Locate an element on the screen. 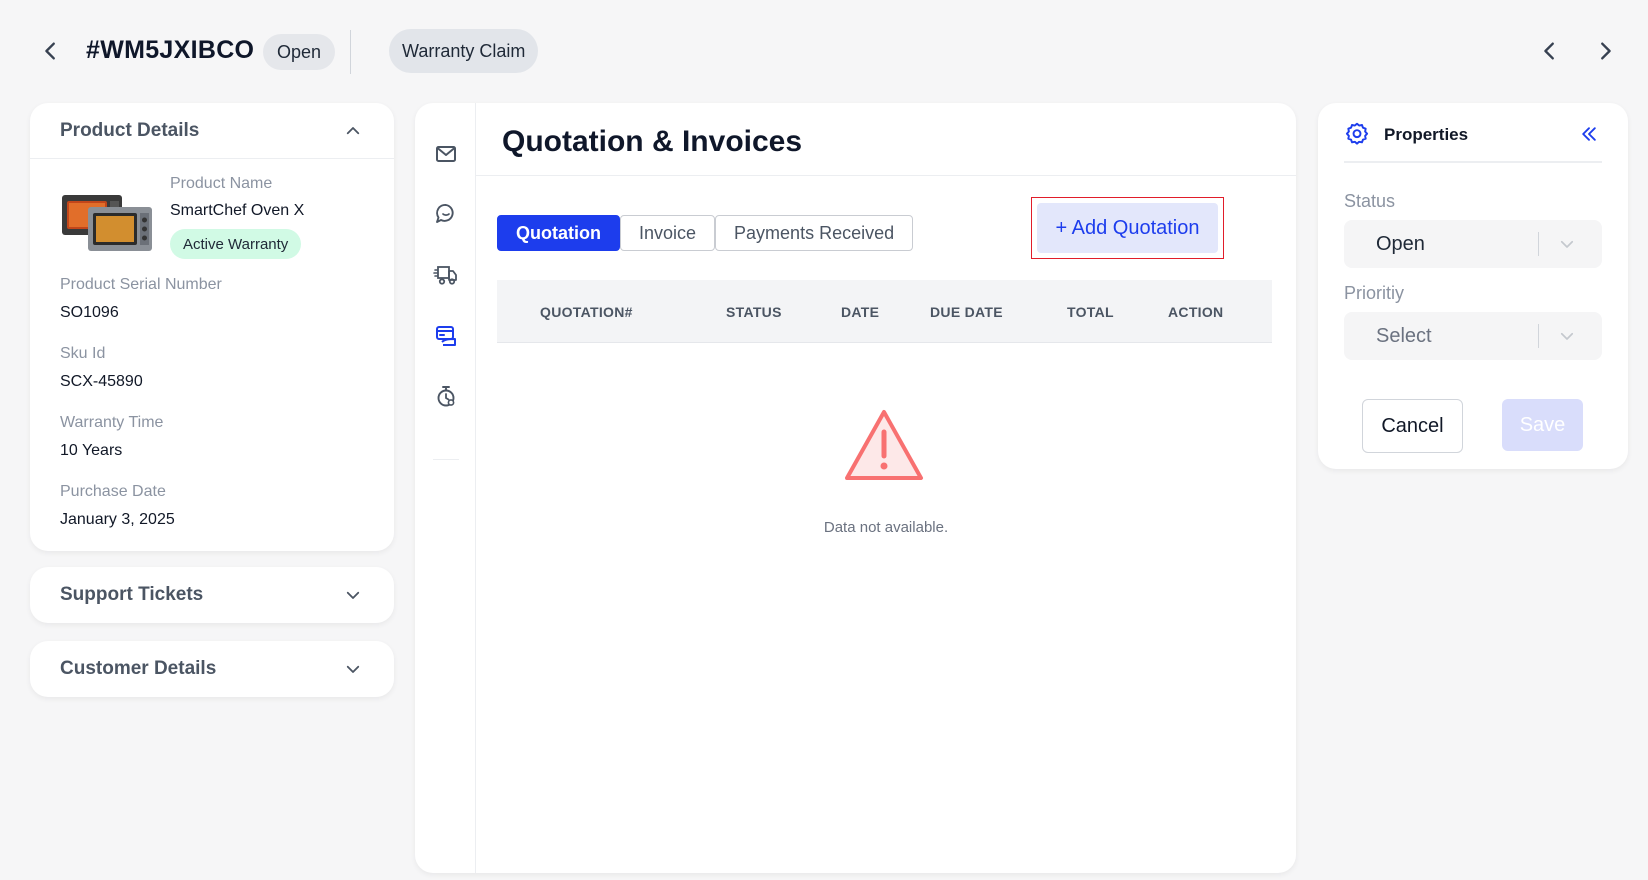  column-header-due-date: DUE DATE is located at coordinates (966, 311).